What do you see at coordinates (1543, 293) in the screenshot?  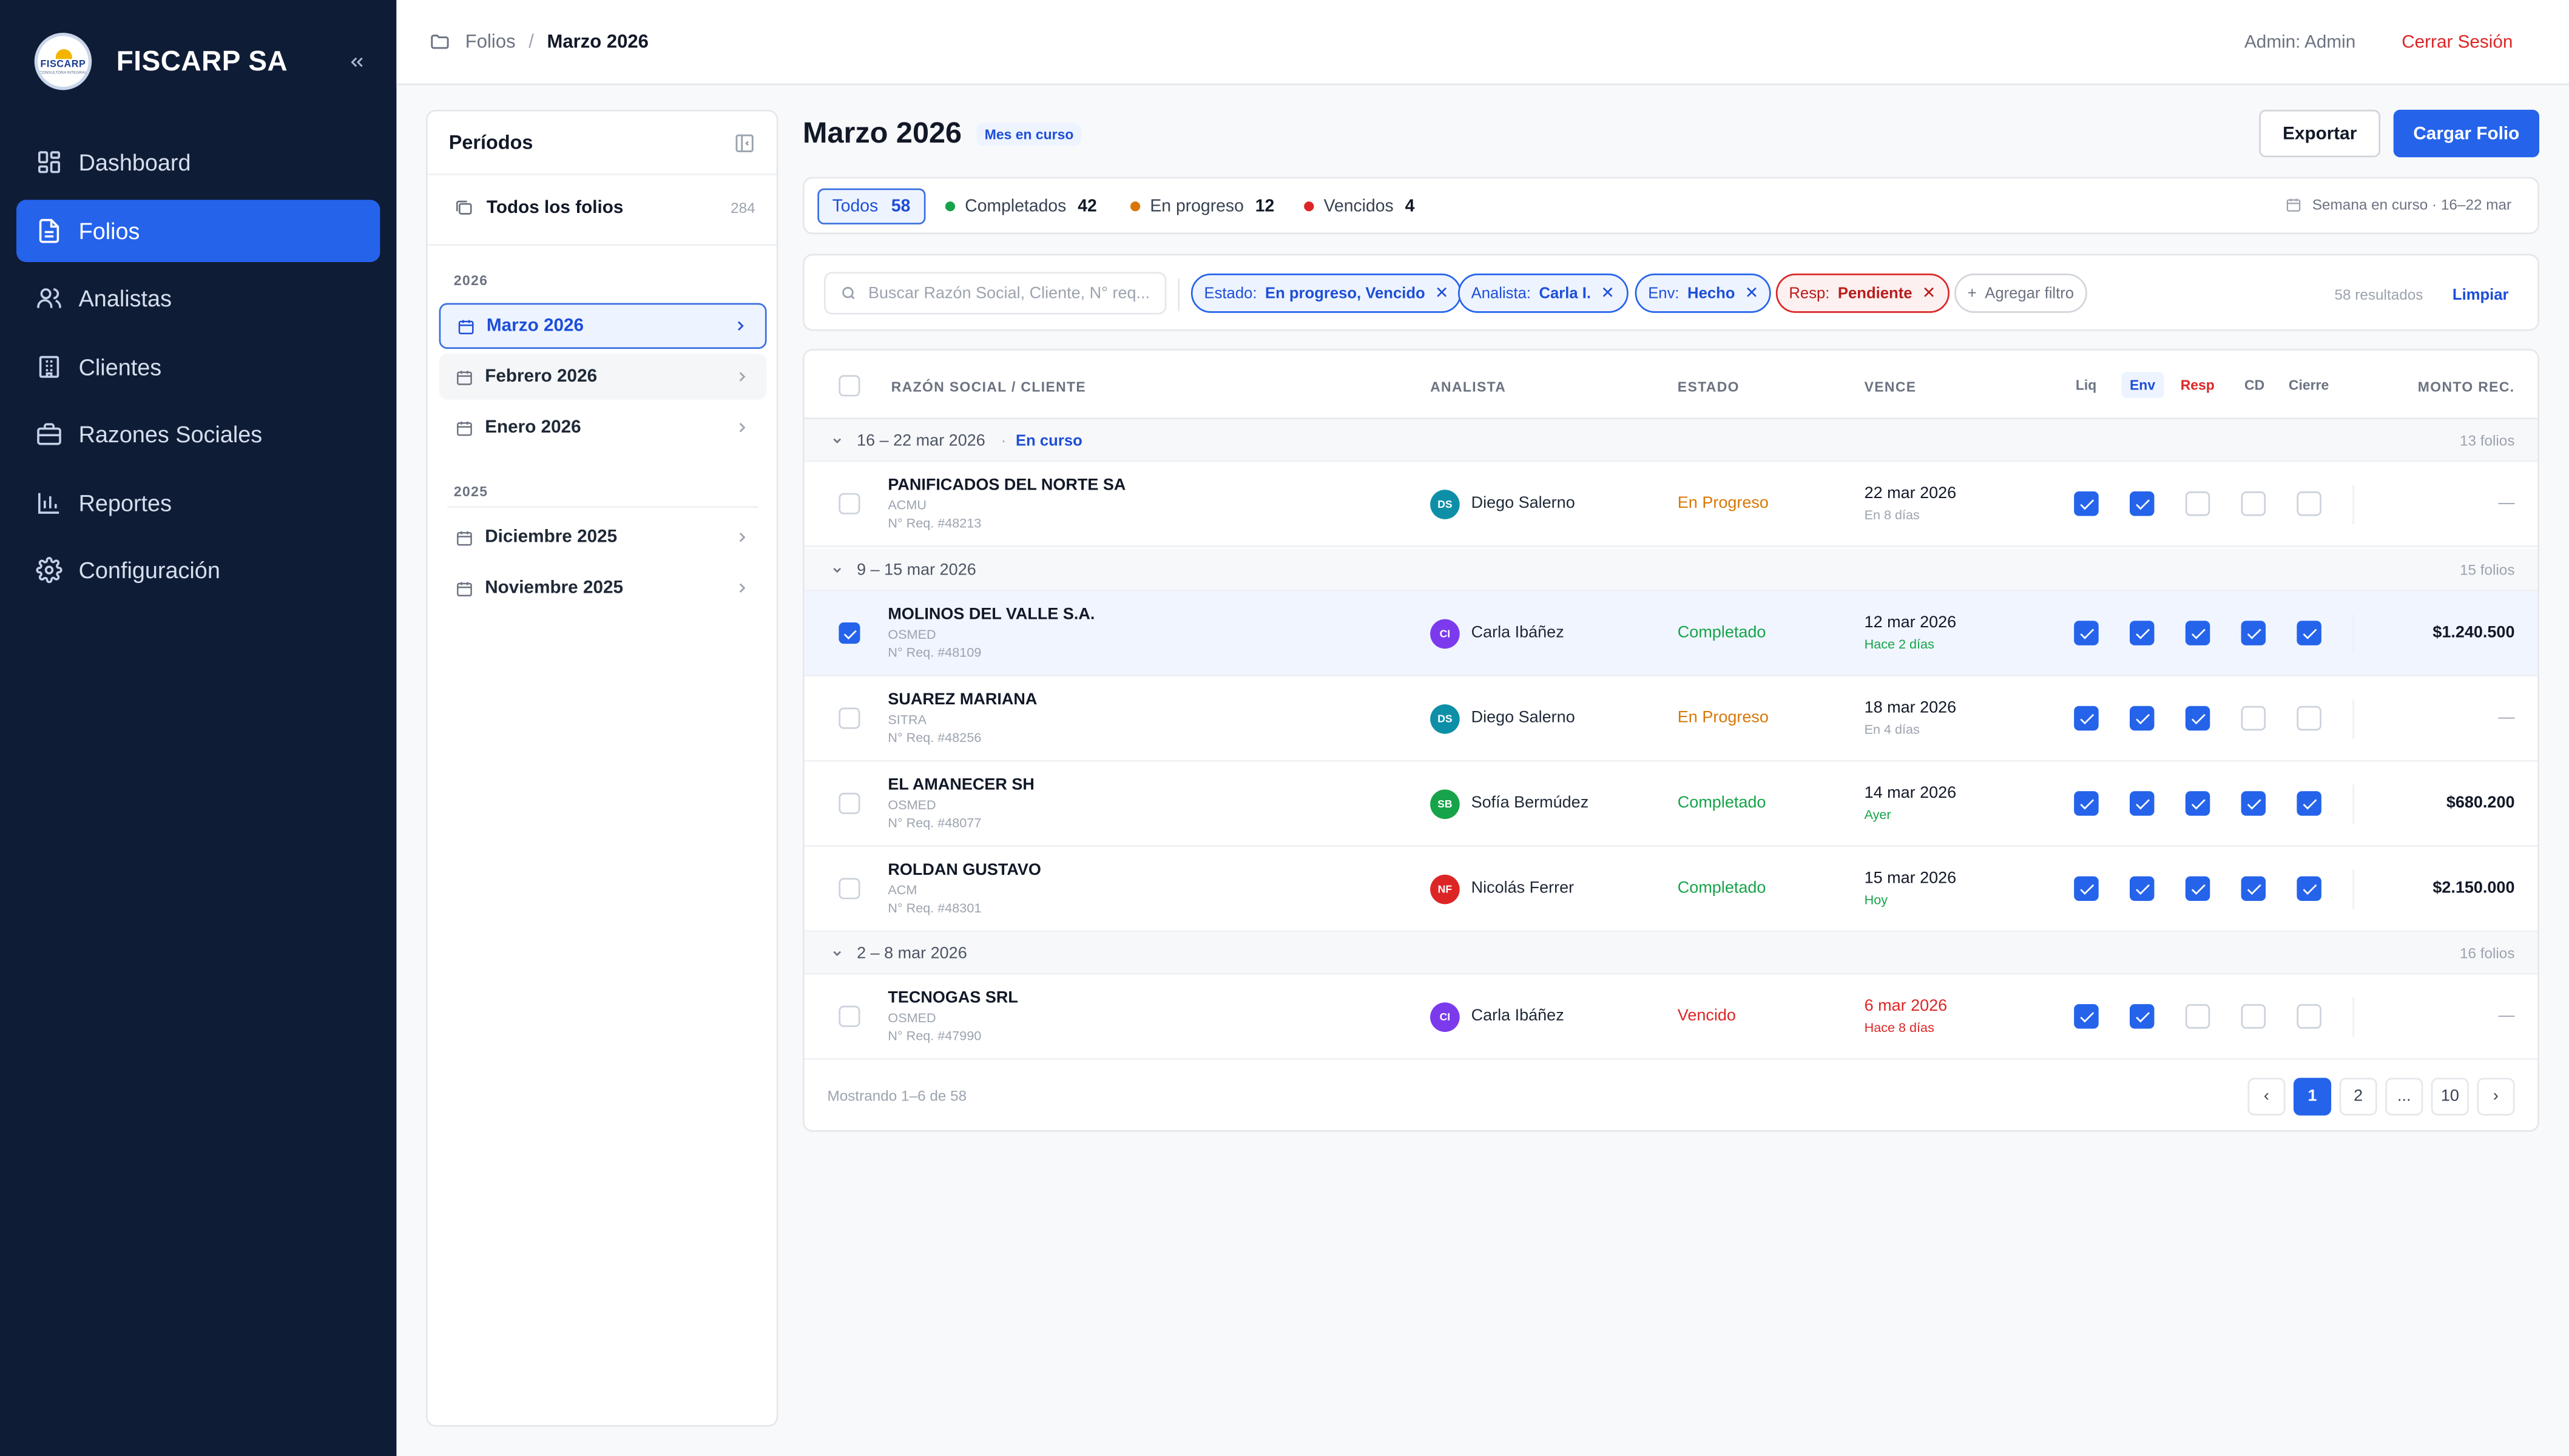 I see `filter-chip-analista: Analista: Carla I. ✕` at bounding box center [1543, 293].